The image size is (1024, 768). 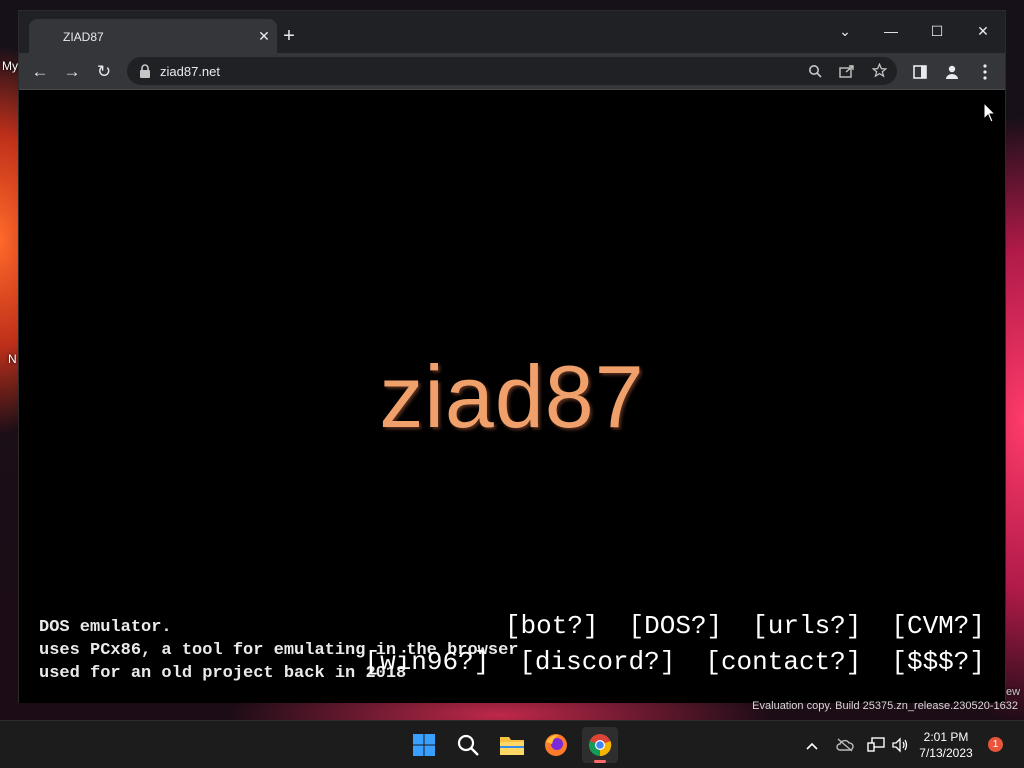 I want to click on link-bot: [bot?], so click(x=552, y=626).